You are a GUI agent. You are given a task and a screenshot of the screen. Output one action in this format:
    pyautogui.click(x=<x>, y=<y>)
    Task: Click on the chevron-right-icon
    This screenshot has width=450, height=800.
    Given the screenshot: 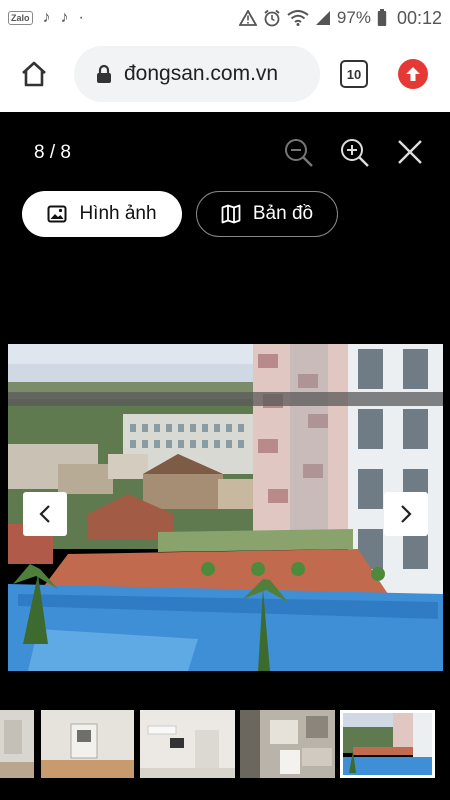 What is the action you would take?
    pyautogui.click(x=406, y=514)
    